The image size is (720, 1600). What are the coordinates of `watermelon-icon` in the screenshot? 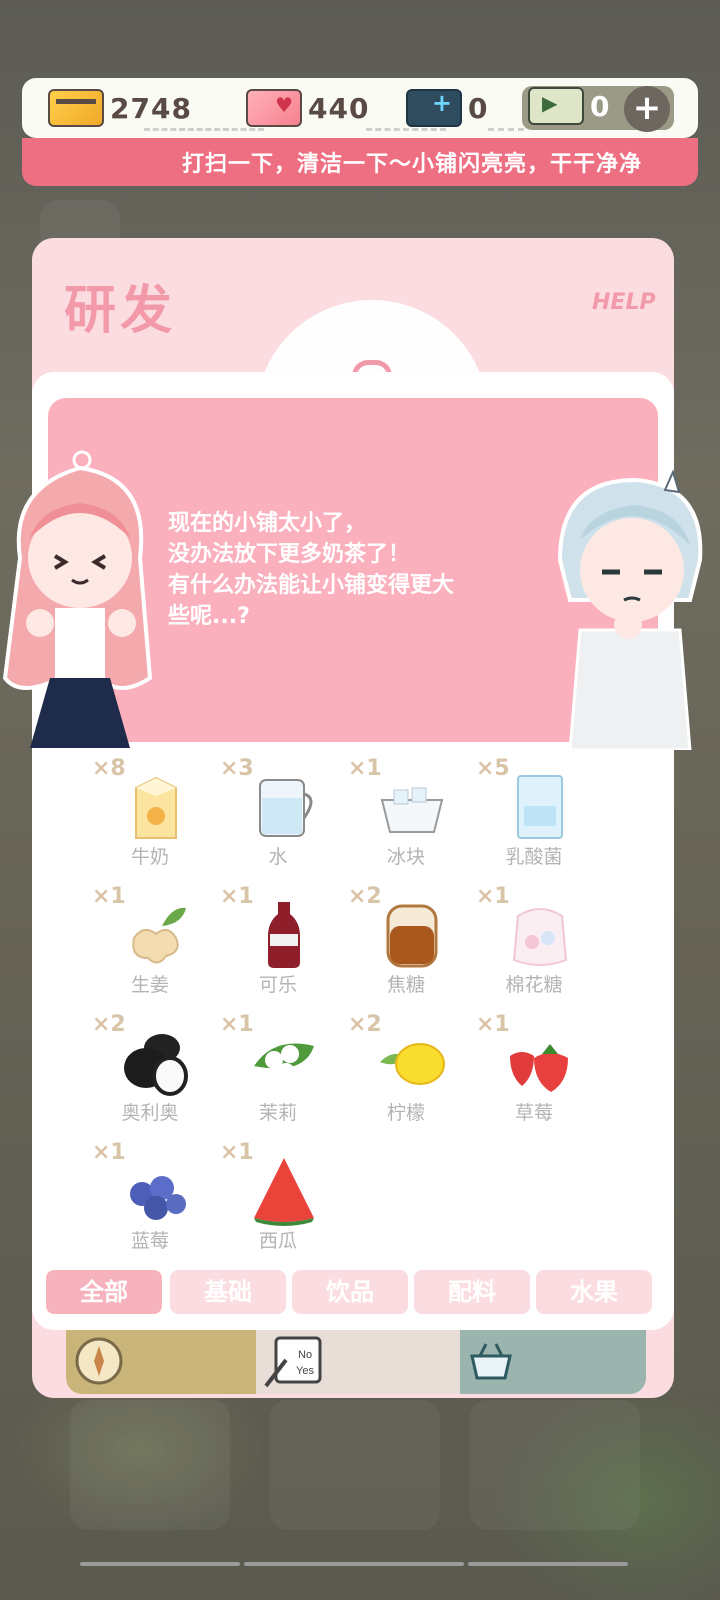 It's located at (284, 1192).